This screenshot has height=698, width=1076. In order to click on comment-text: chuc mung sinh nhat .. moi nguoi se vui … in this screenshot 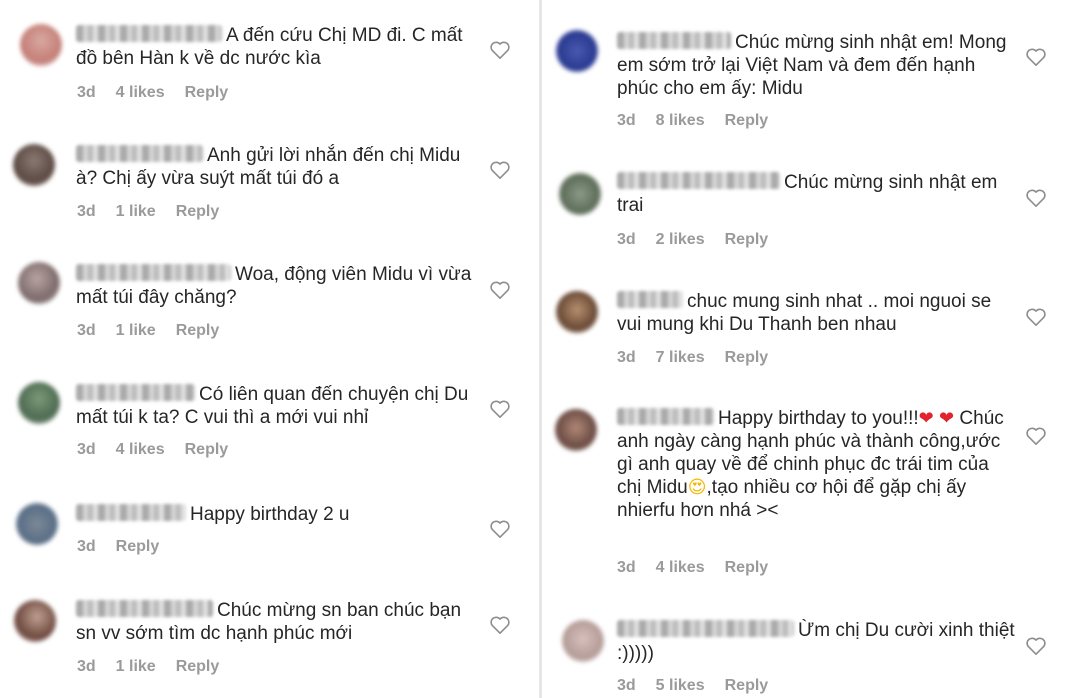, I will do `click(804, 313)`.